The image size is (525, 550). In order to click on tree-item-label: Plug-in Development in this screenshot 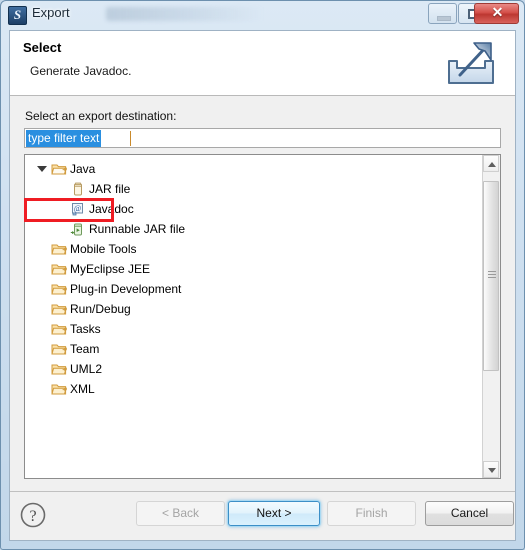, I will do `click(126, 289)`.